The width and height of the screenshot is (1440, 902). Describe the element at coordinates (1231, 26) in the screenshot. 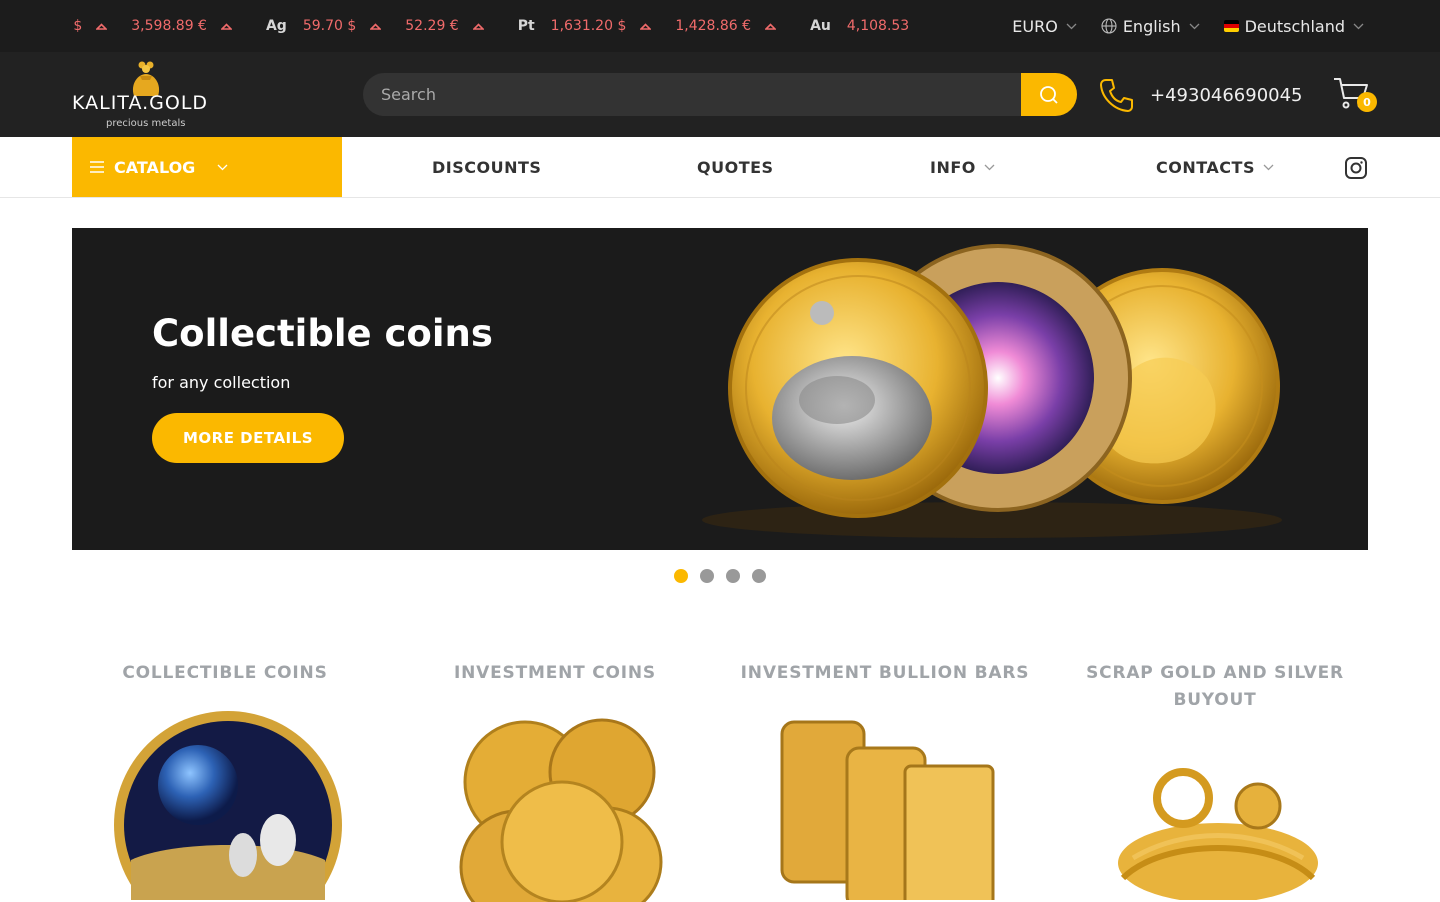

I see `germany-flag-icon` at that location.